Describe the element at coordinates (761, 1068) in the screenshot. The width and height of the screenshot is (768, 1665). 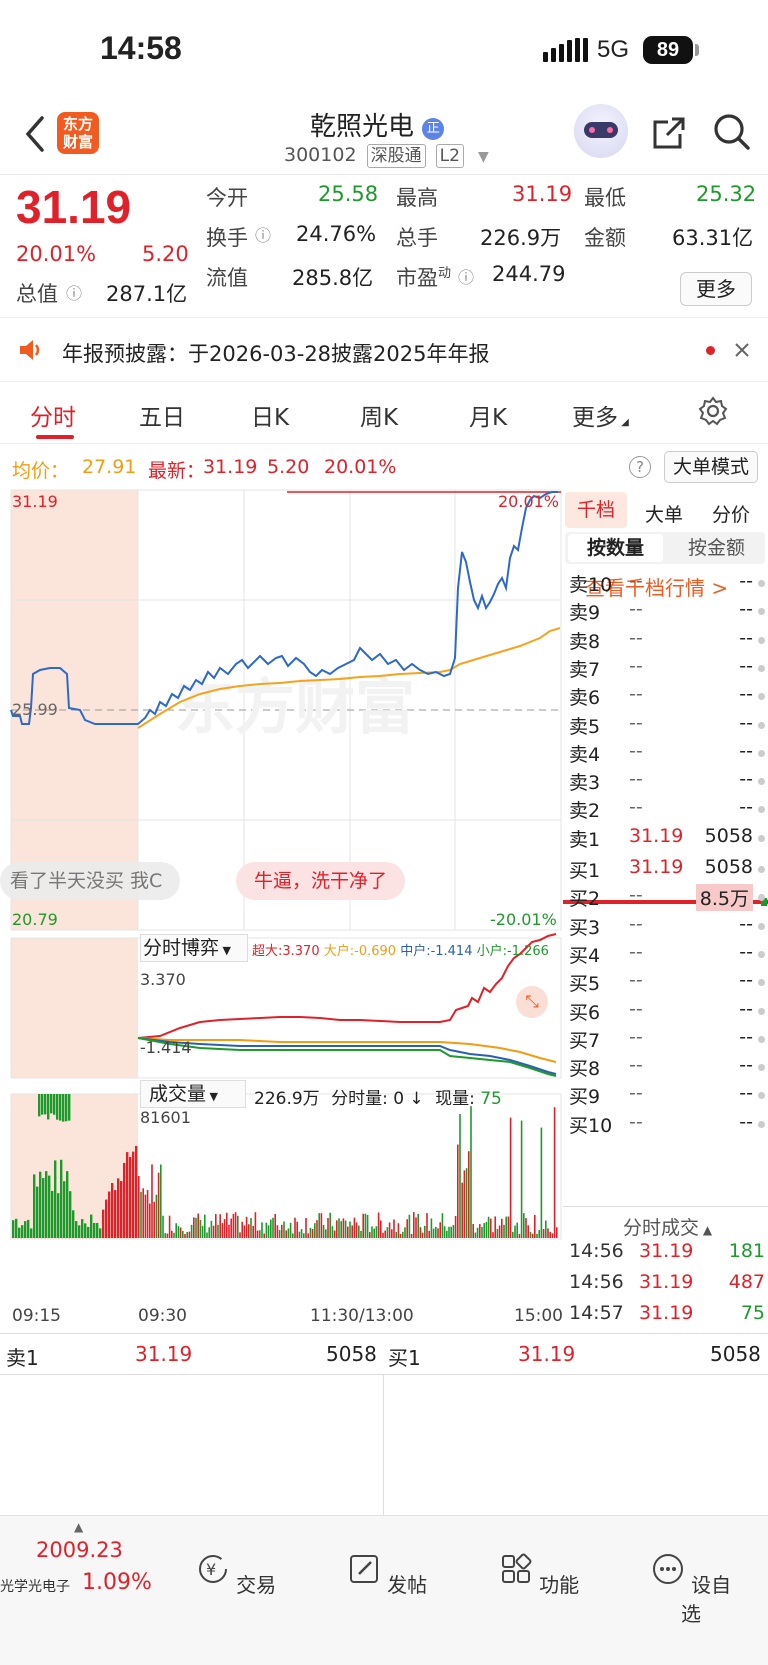
I see `dot-icon` at that location.